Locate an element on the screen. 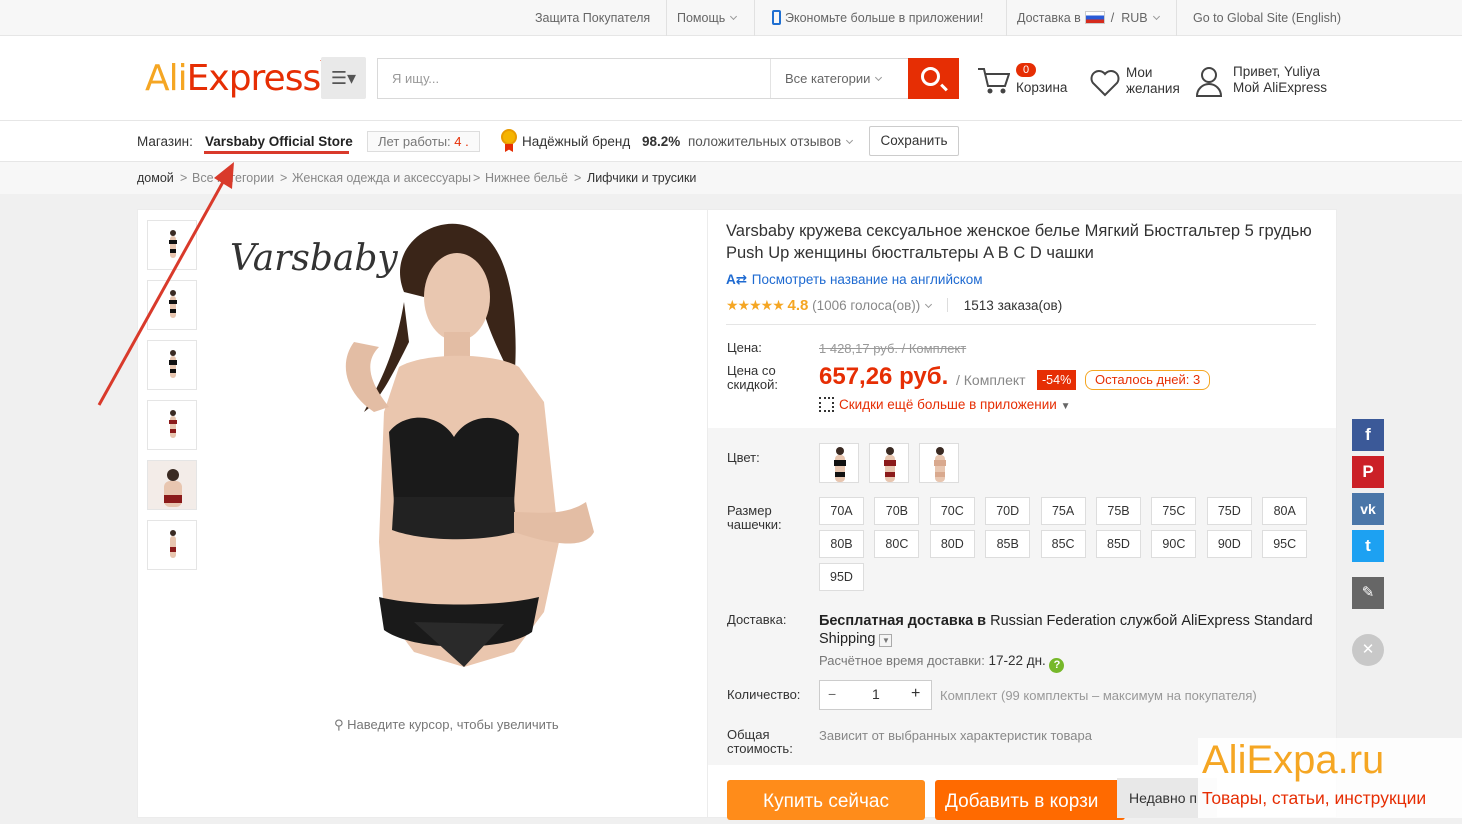  greeting: Привет, Yuliya is located at coordinates (1277, 71).